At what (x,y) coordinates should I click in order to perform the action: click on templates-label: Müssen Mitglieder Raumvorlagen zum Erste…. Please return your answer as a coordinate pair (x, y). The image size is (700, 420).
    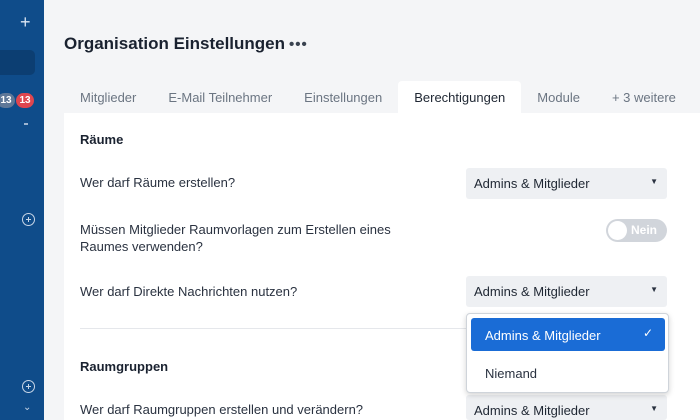
    Looking at the image, I should click on (235, 238).